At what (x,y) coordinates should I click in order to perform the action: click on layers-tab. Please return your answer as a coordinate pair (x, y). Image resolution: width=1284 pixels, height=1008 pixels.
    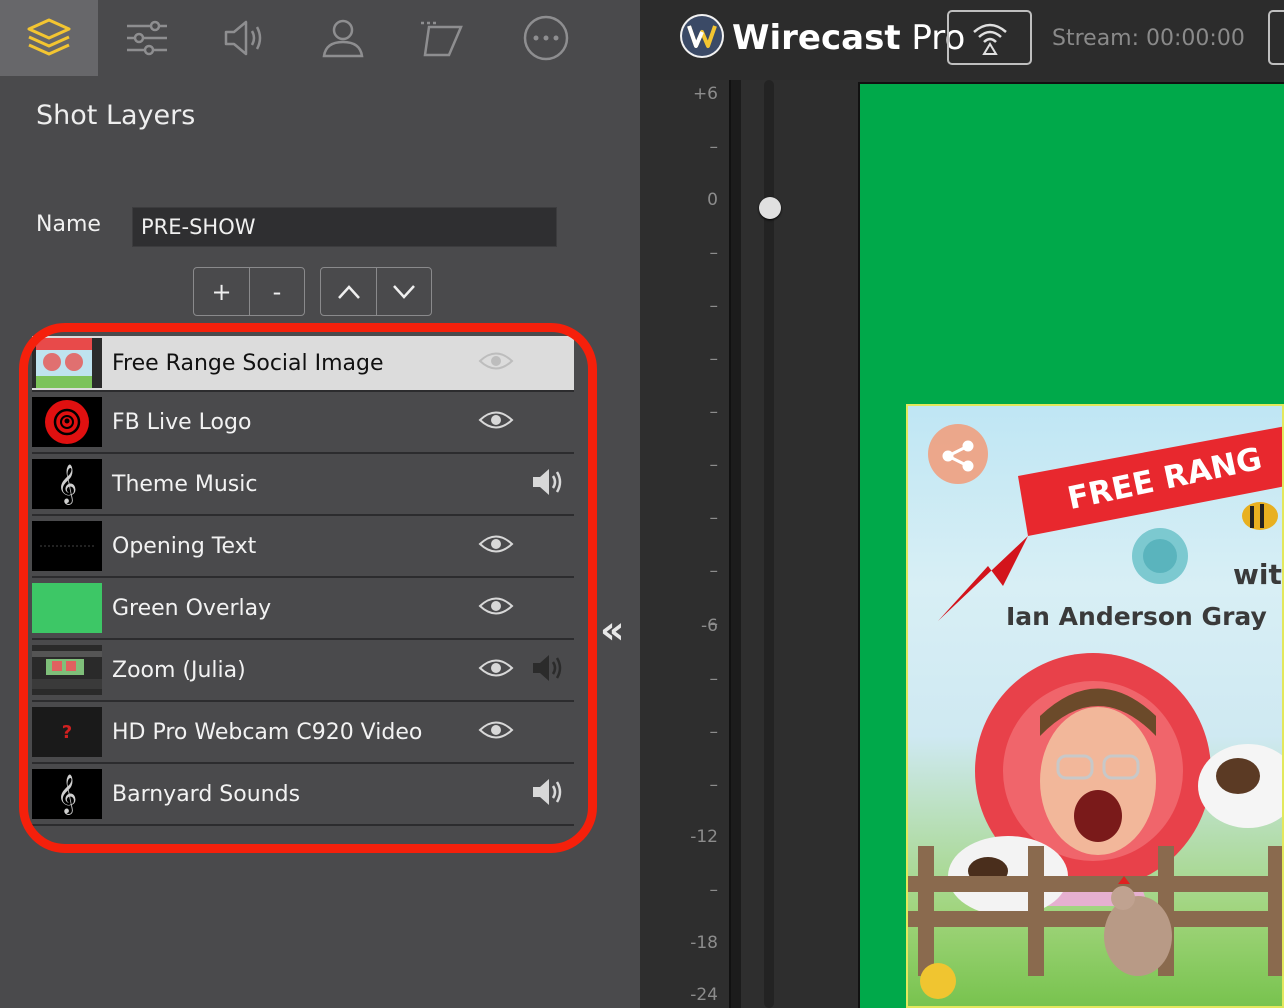
    Looking at the image, I should click on (49, 38).